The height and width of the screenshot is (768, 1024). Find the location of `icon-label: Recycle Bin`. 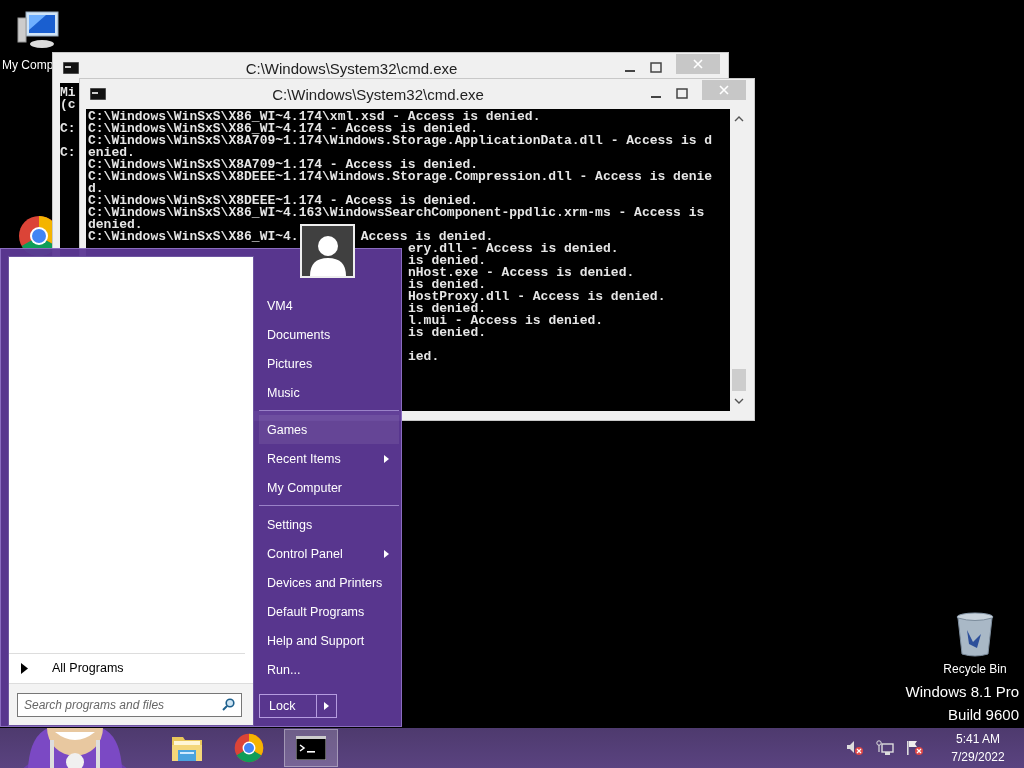

icon-label: Recycle Bin is located at coordinates (975, 669).